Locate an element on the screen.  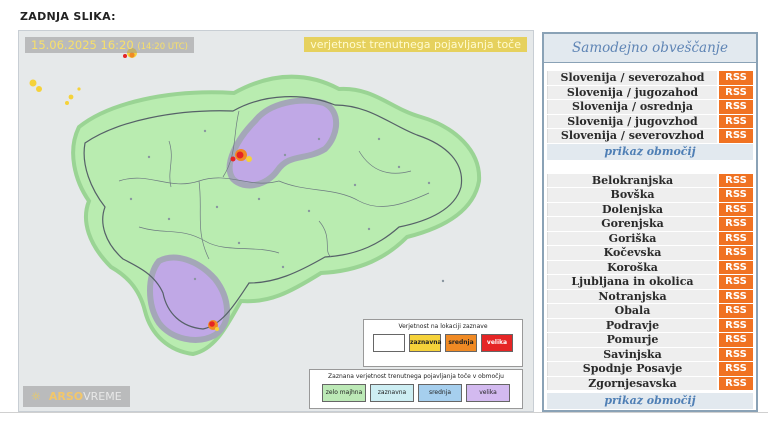
region-link-notranjska: Notranjska is located at coordinates (632, 296).